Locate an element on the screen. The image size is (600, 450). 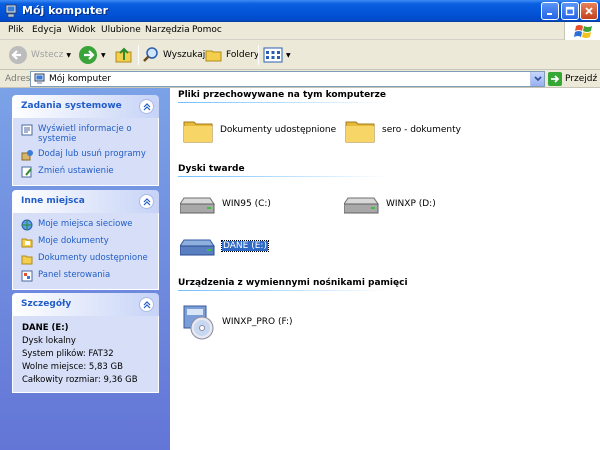
shared-documents-label: Dokumenty udostępnione is located at coordinates (93, 258).